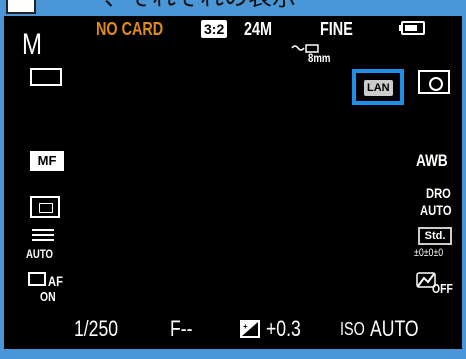 Image resolution: width=466 pixels, height=359 pixels. I want to click on dro-value: AUTO, so click(436, 210).